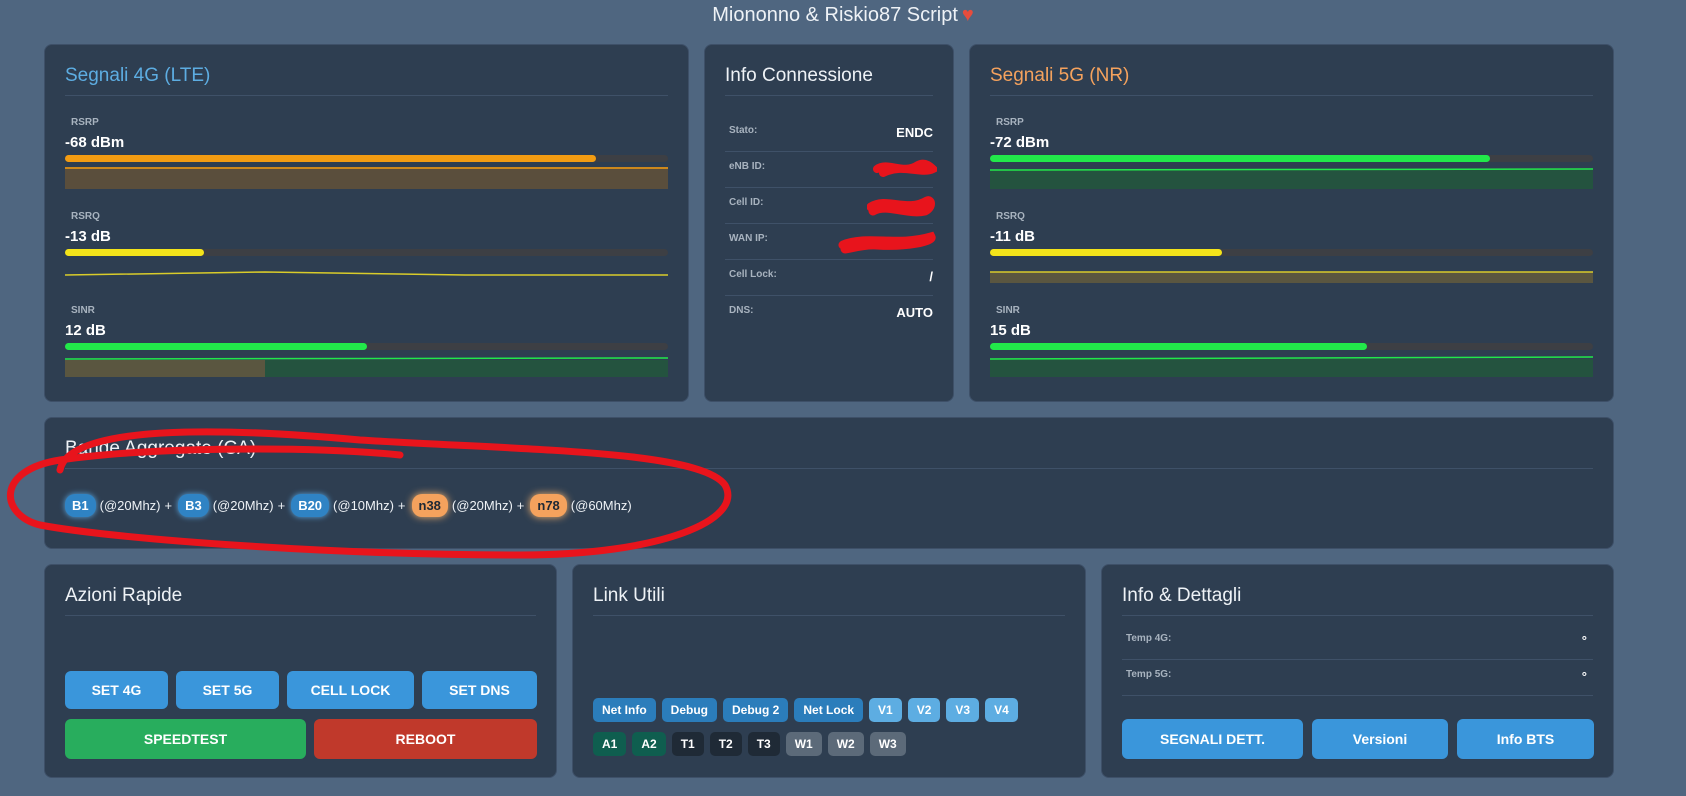 The width and height of the screenshot is (1686, 796). Describe the element at coordinates (548, 505) in the screenshot. I see `band-chip-n78: n78` at that location.